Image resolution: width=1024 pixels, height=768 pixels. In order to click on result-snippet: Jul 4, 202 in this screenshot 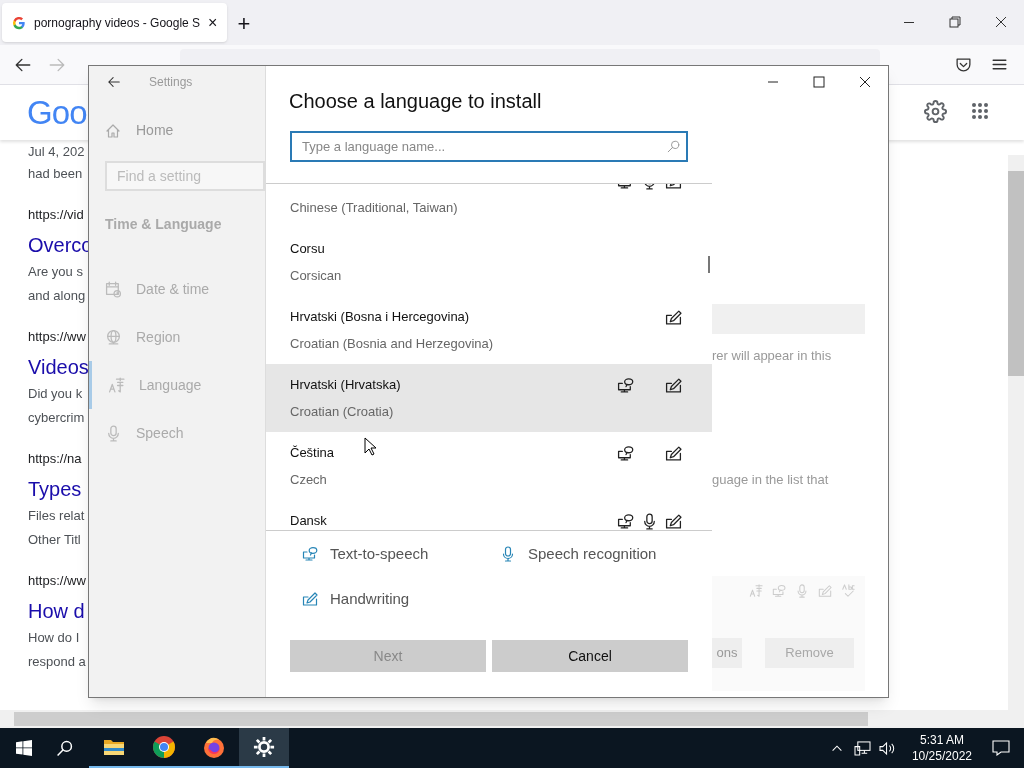, I will do `click(56, 152)`.